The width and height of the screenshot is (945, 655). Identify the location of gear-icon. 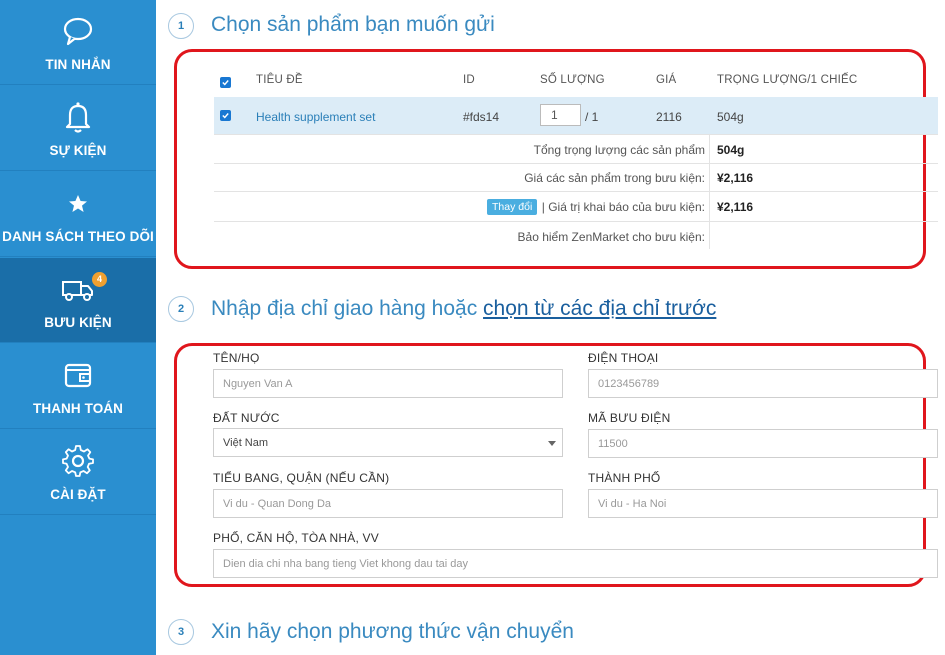
(78, 462).